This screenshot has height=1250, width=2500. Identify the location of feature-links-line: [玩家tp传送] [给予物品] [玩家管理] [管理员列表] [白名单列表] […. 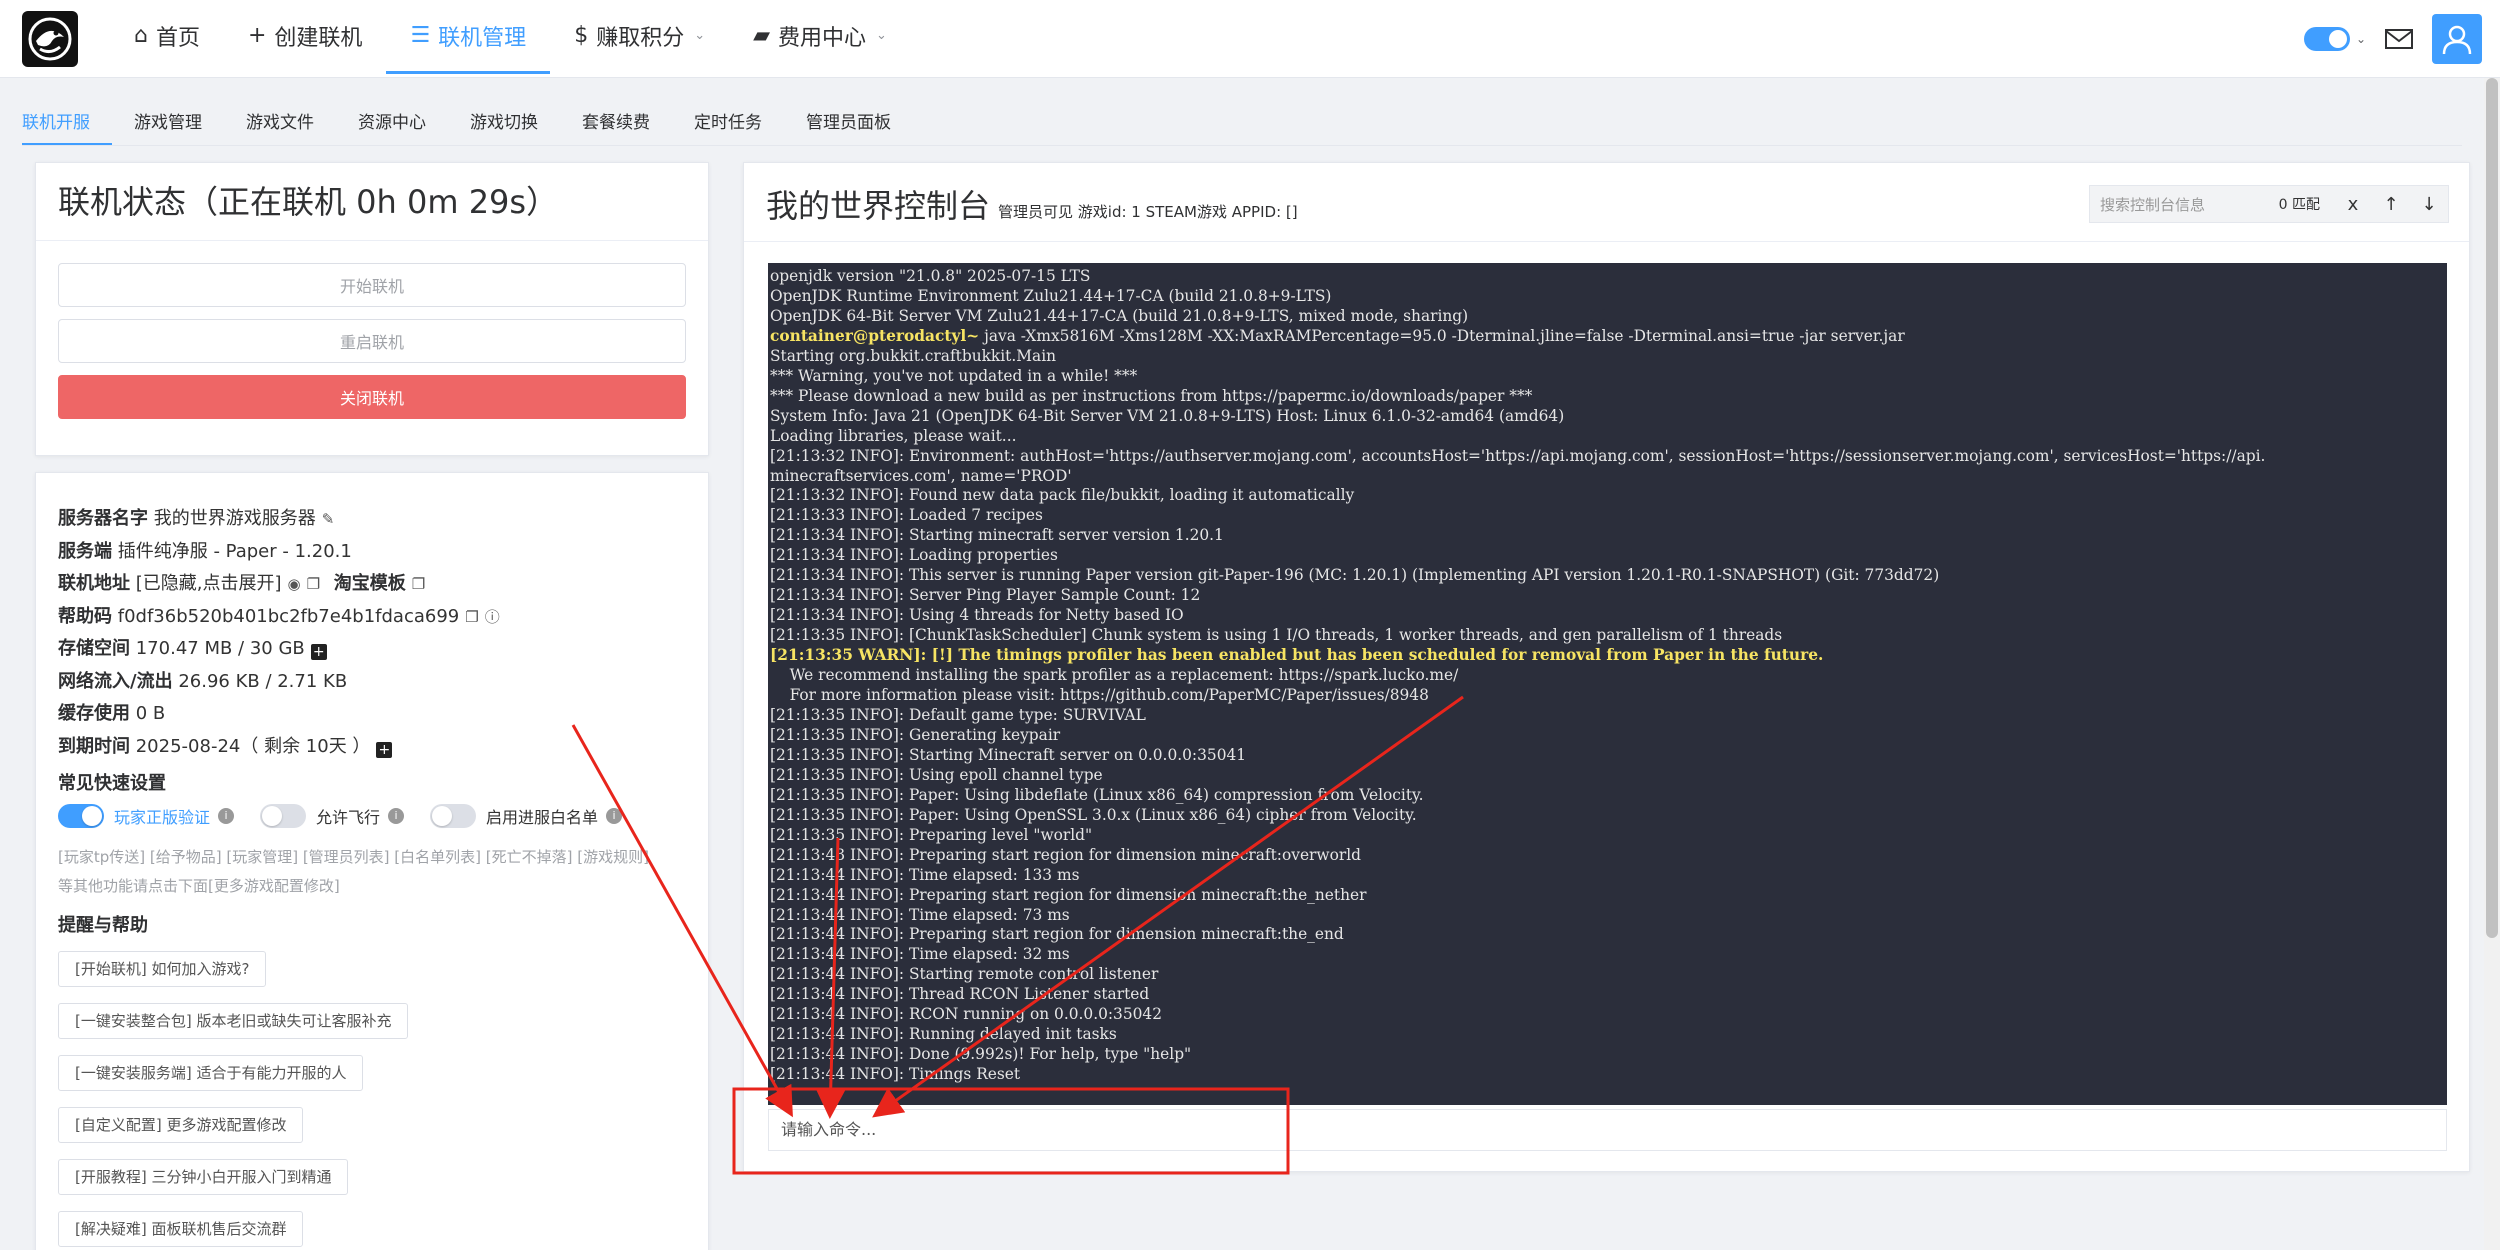
(372, 857).